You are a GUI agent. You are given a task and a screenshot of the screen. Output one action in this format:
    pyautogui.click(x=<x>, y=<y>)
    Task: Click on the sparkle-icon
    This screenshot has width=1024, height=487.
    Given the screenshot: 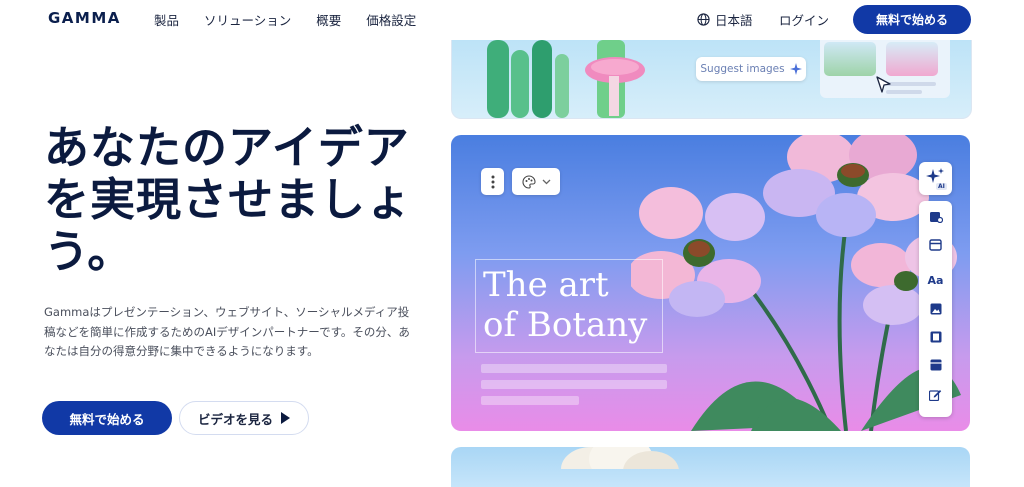 What is the action you would take?
    pyautogui.click(x=795, y=69)
    